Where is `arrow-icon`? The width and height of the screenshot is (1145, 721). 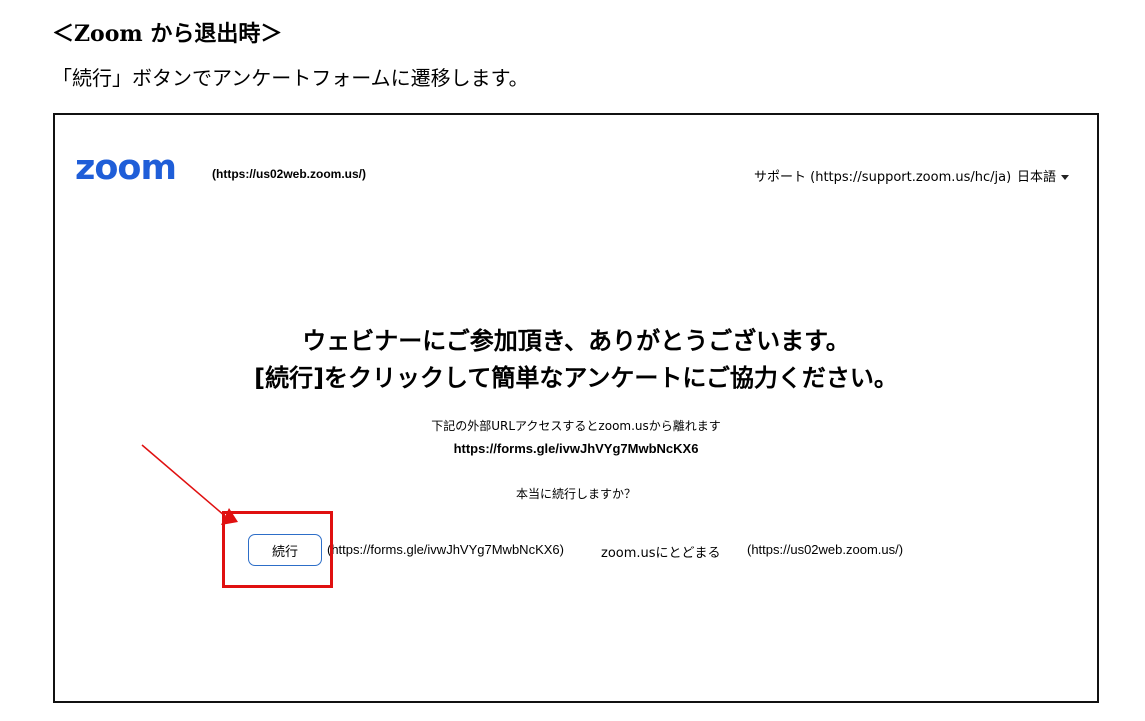
arrow-icon is located at coordinates (189, 484).